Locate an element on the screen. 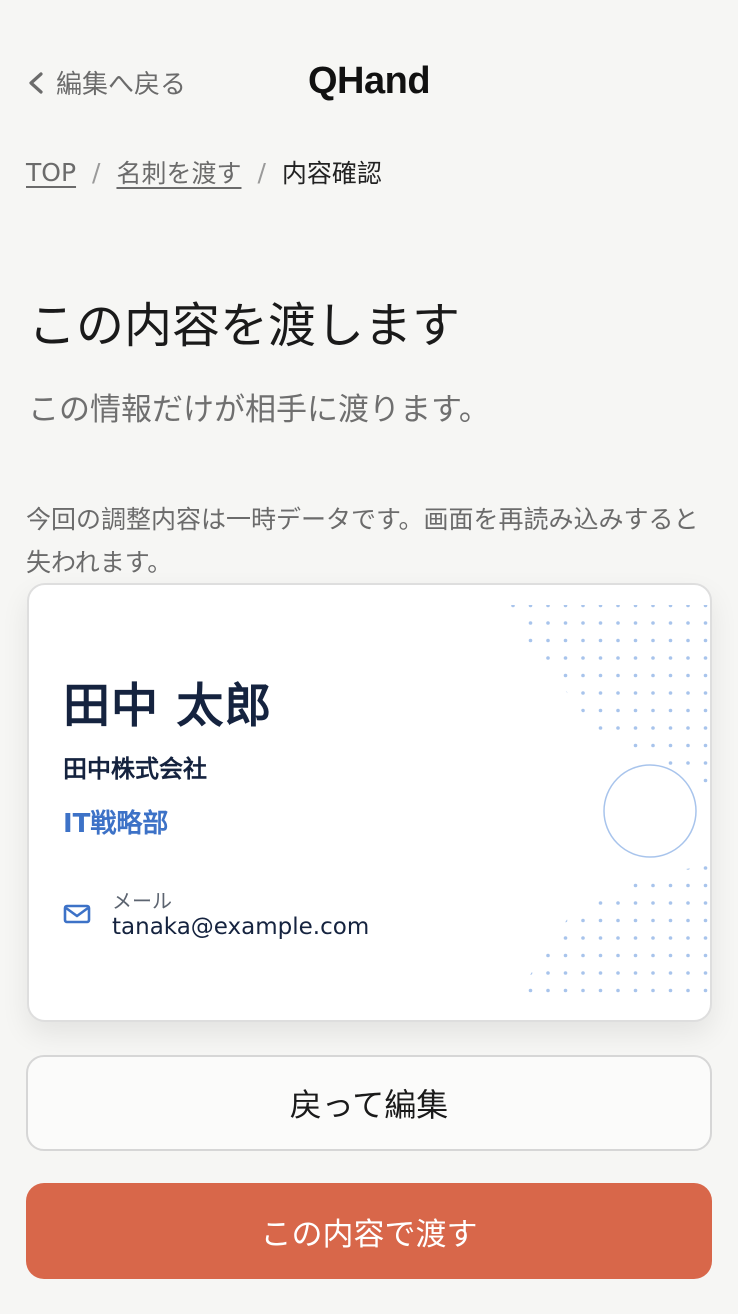  email-label: メール is located at coordinates (142, 901).